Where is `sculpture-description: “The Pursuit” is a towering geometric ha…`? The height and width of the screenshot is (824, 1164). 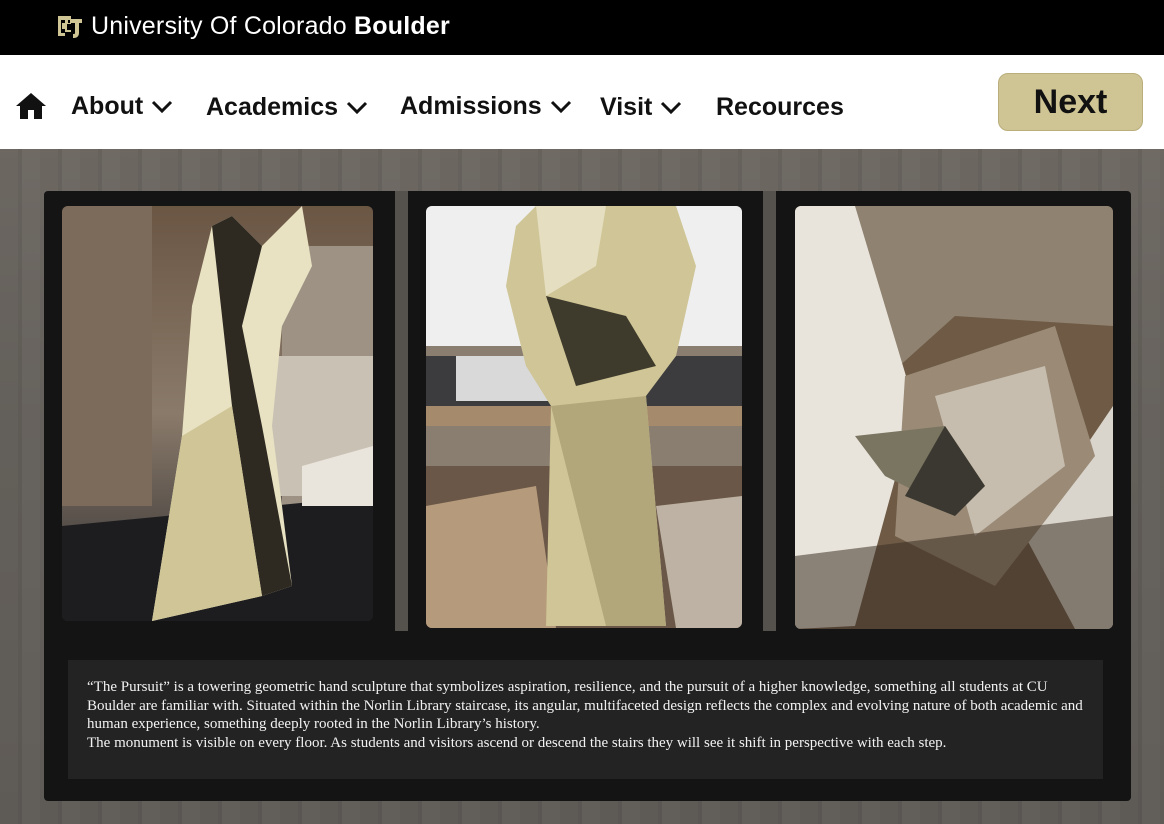 sculpture-description: “The Pursuit” is a towering geometric ha… is located at coordinates (589, 715).